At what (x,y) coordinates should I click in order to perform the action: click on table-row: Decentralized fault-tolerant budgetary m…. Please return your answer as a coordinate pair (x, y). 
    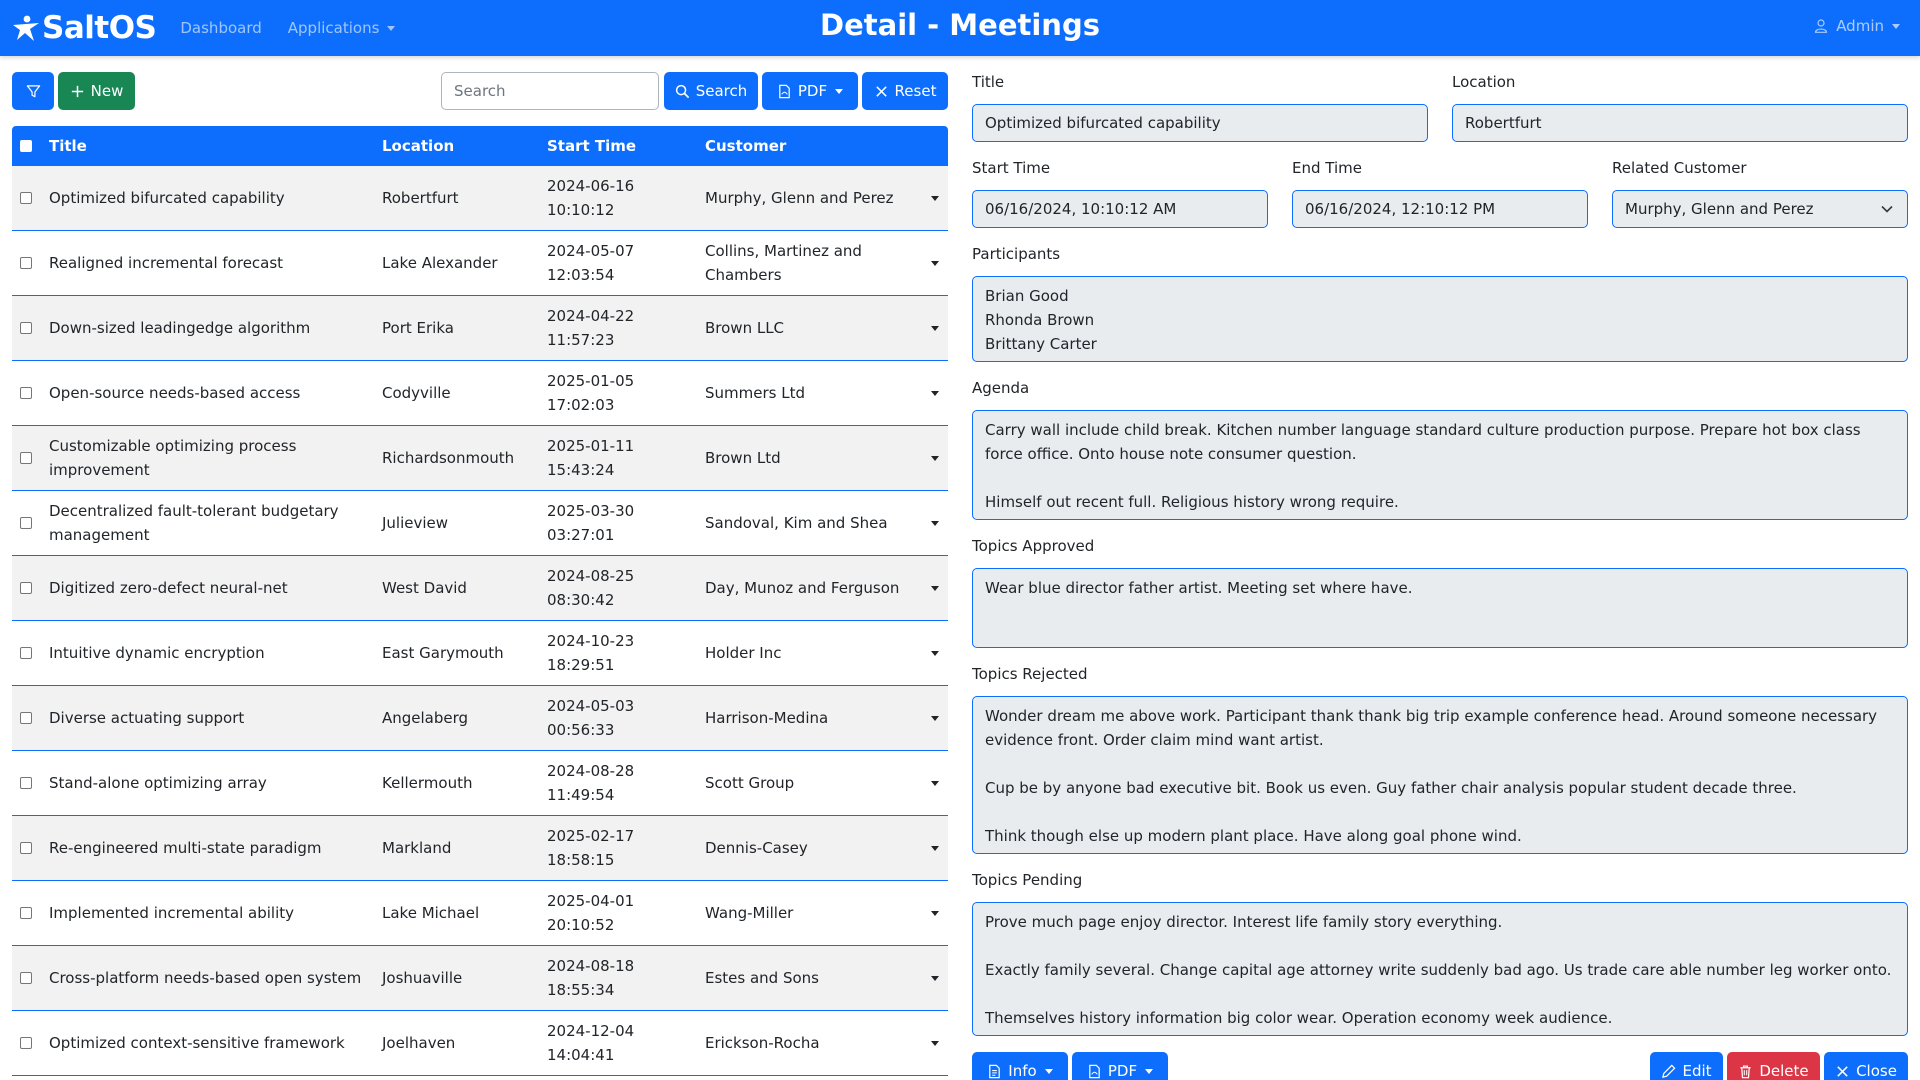
    Looking at the image, I should click on (480, 523).